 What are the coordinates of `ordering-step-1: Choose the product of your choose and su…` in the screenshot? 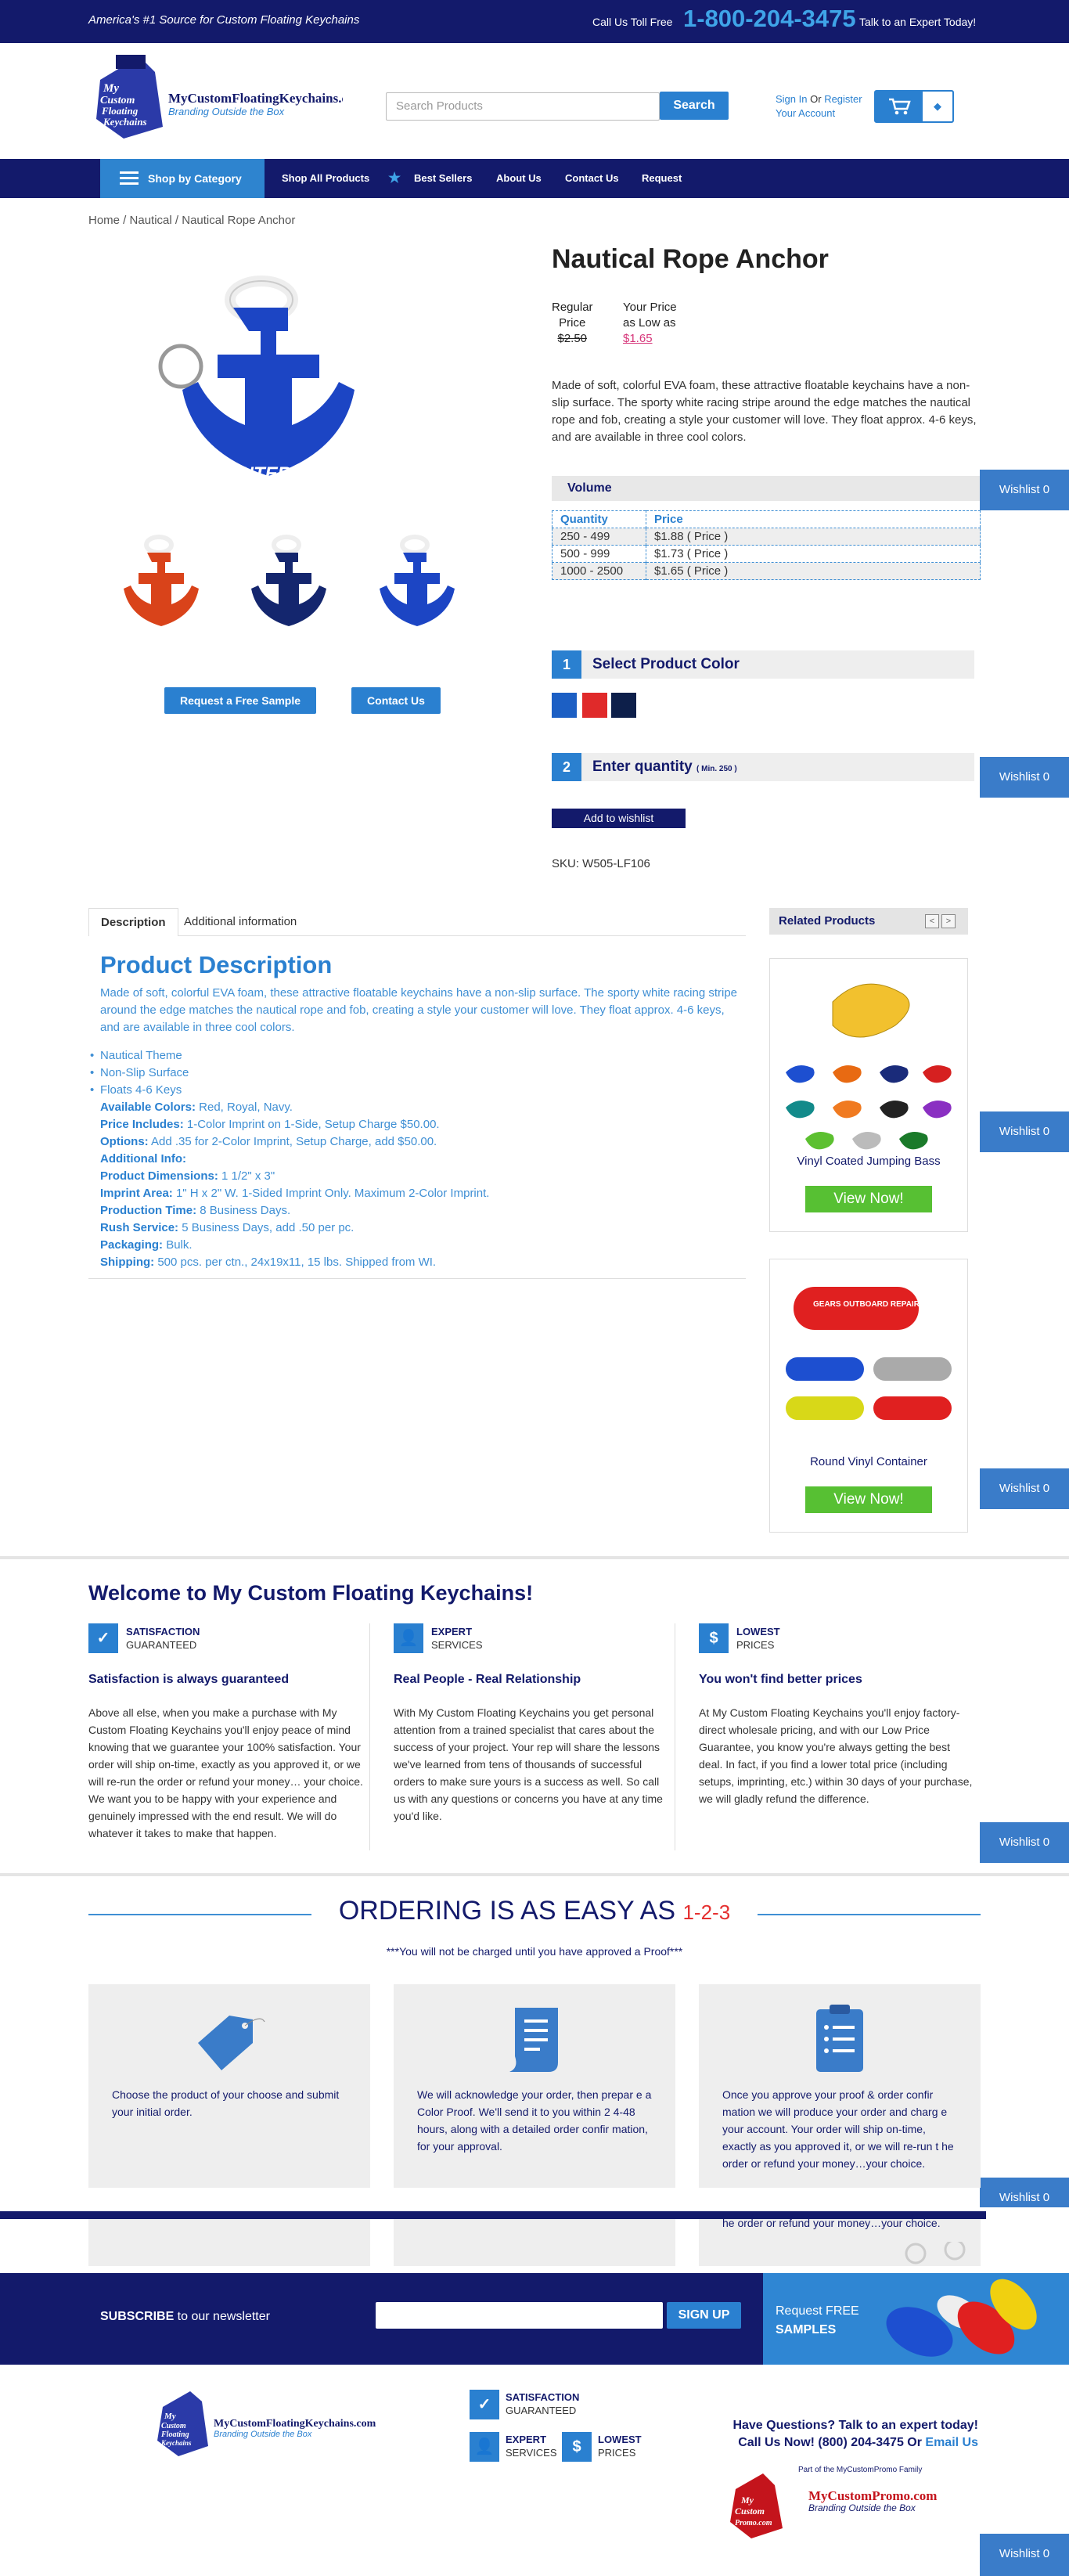 It's located at (229, 2086).